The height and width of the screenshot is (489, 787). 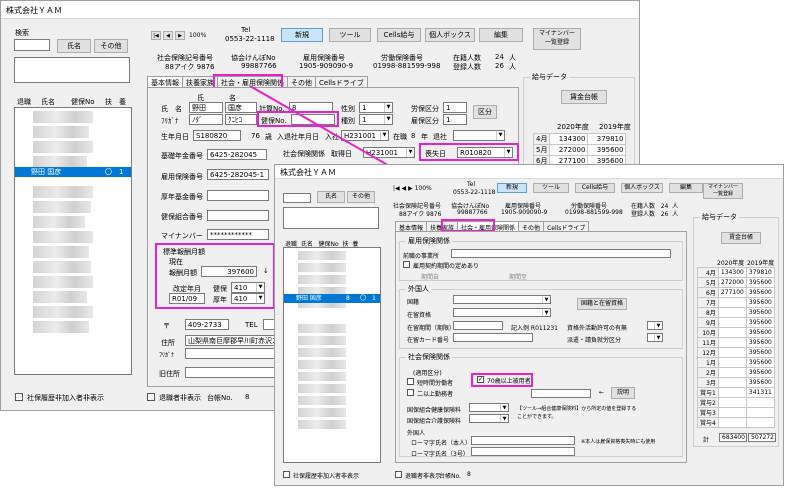 I want to click on kokuseki-button: 国籍と在留資格, so click(x=602, y=304).